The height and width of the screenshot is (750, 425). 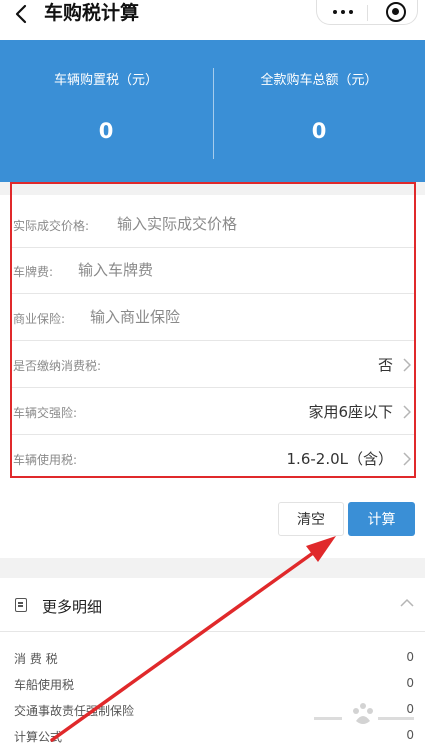 What do you see at coordinates (92, 13) in the screenshot?
I see `page-title: 车购税计算` at bounding box center [92, 13].